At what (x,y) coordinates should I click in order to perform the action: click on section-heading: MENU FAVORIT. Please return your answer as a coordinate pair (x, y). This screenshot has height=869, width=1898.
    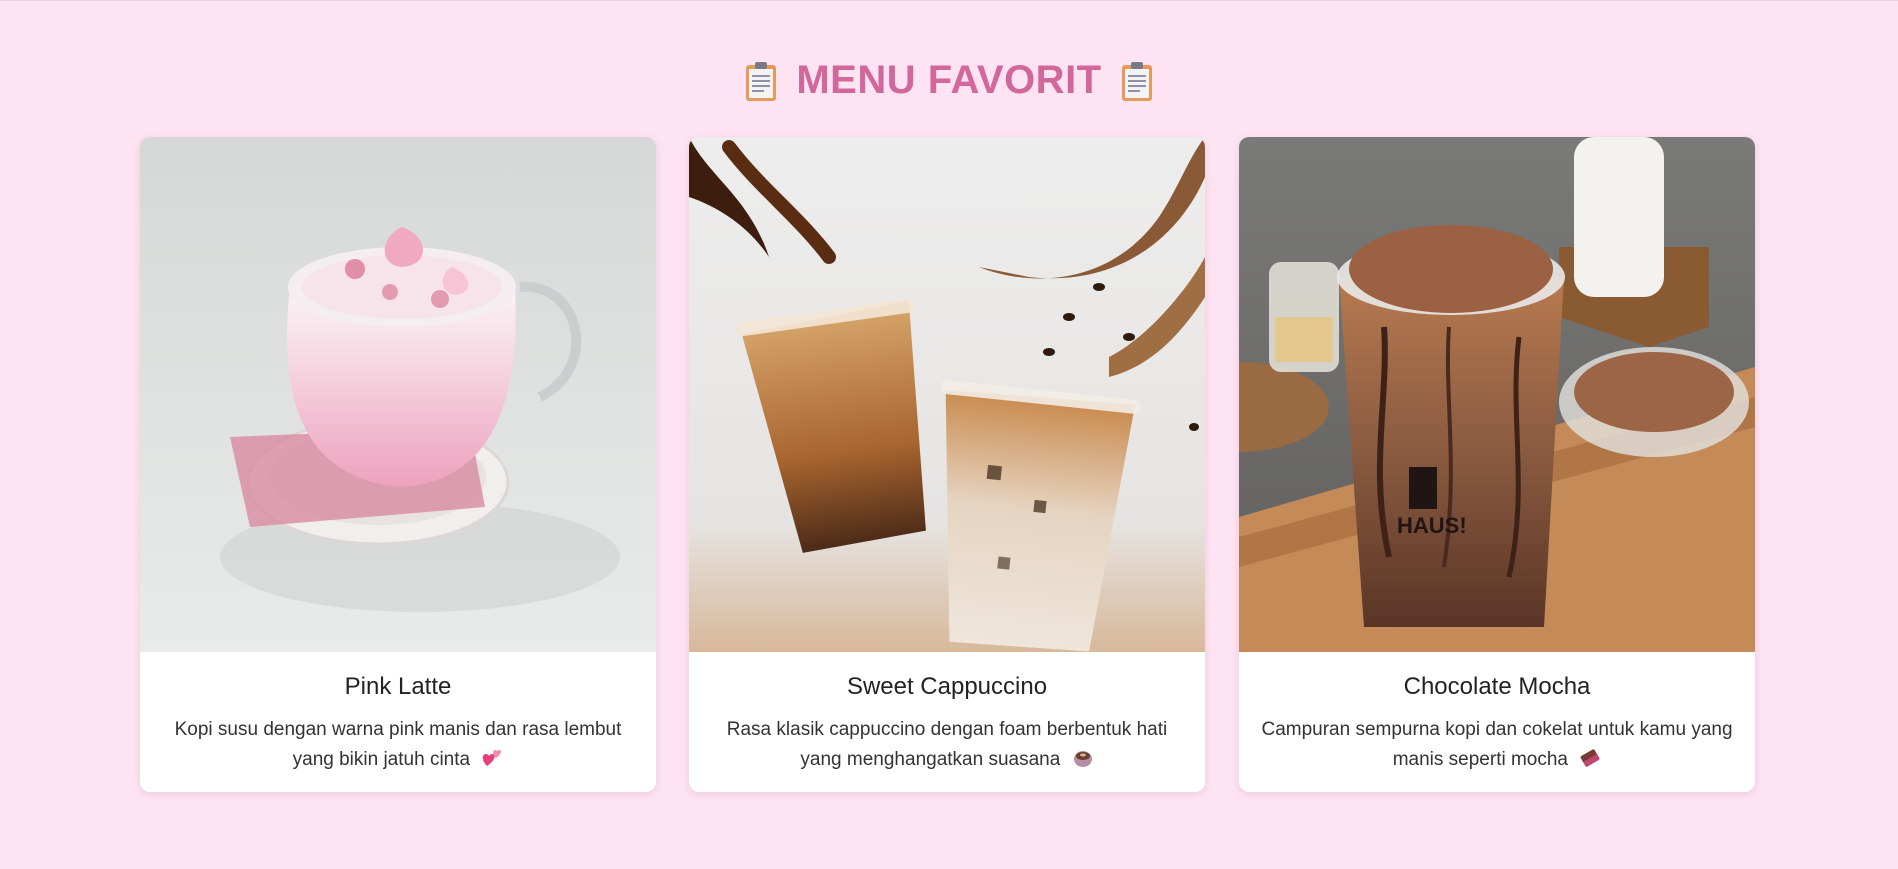
    Looking at the image, I should click on (949, 80).